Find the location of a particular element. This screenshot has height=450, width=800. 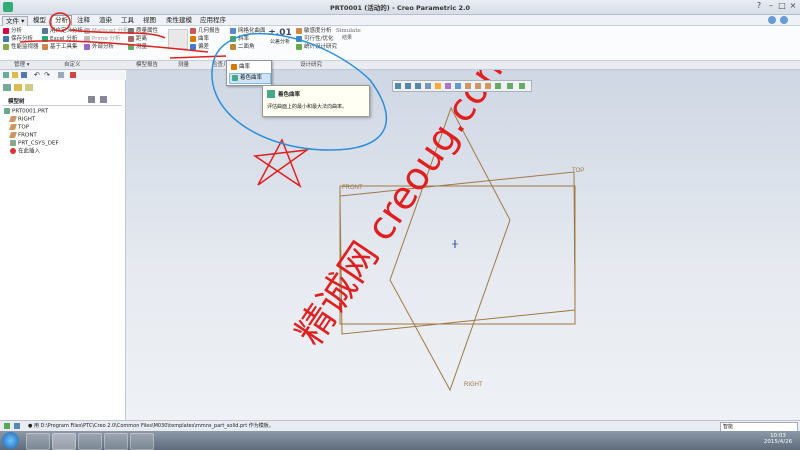

close-button: × is located at coordinates (793, 6).